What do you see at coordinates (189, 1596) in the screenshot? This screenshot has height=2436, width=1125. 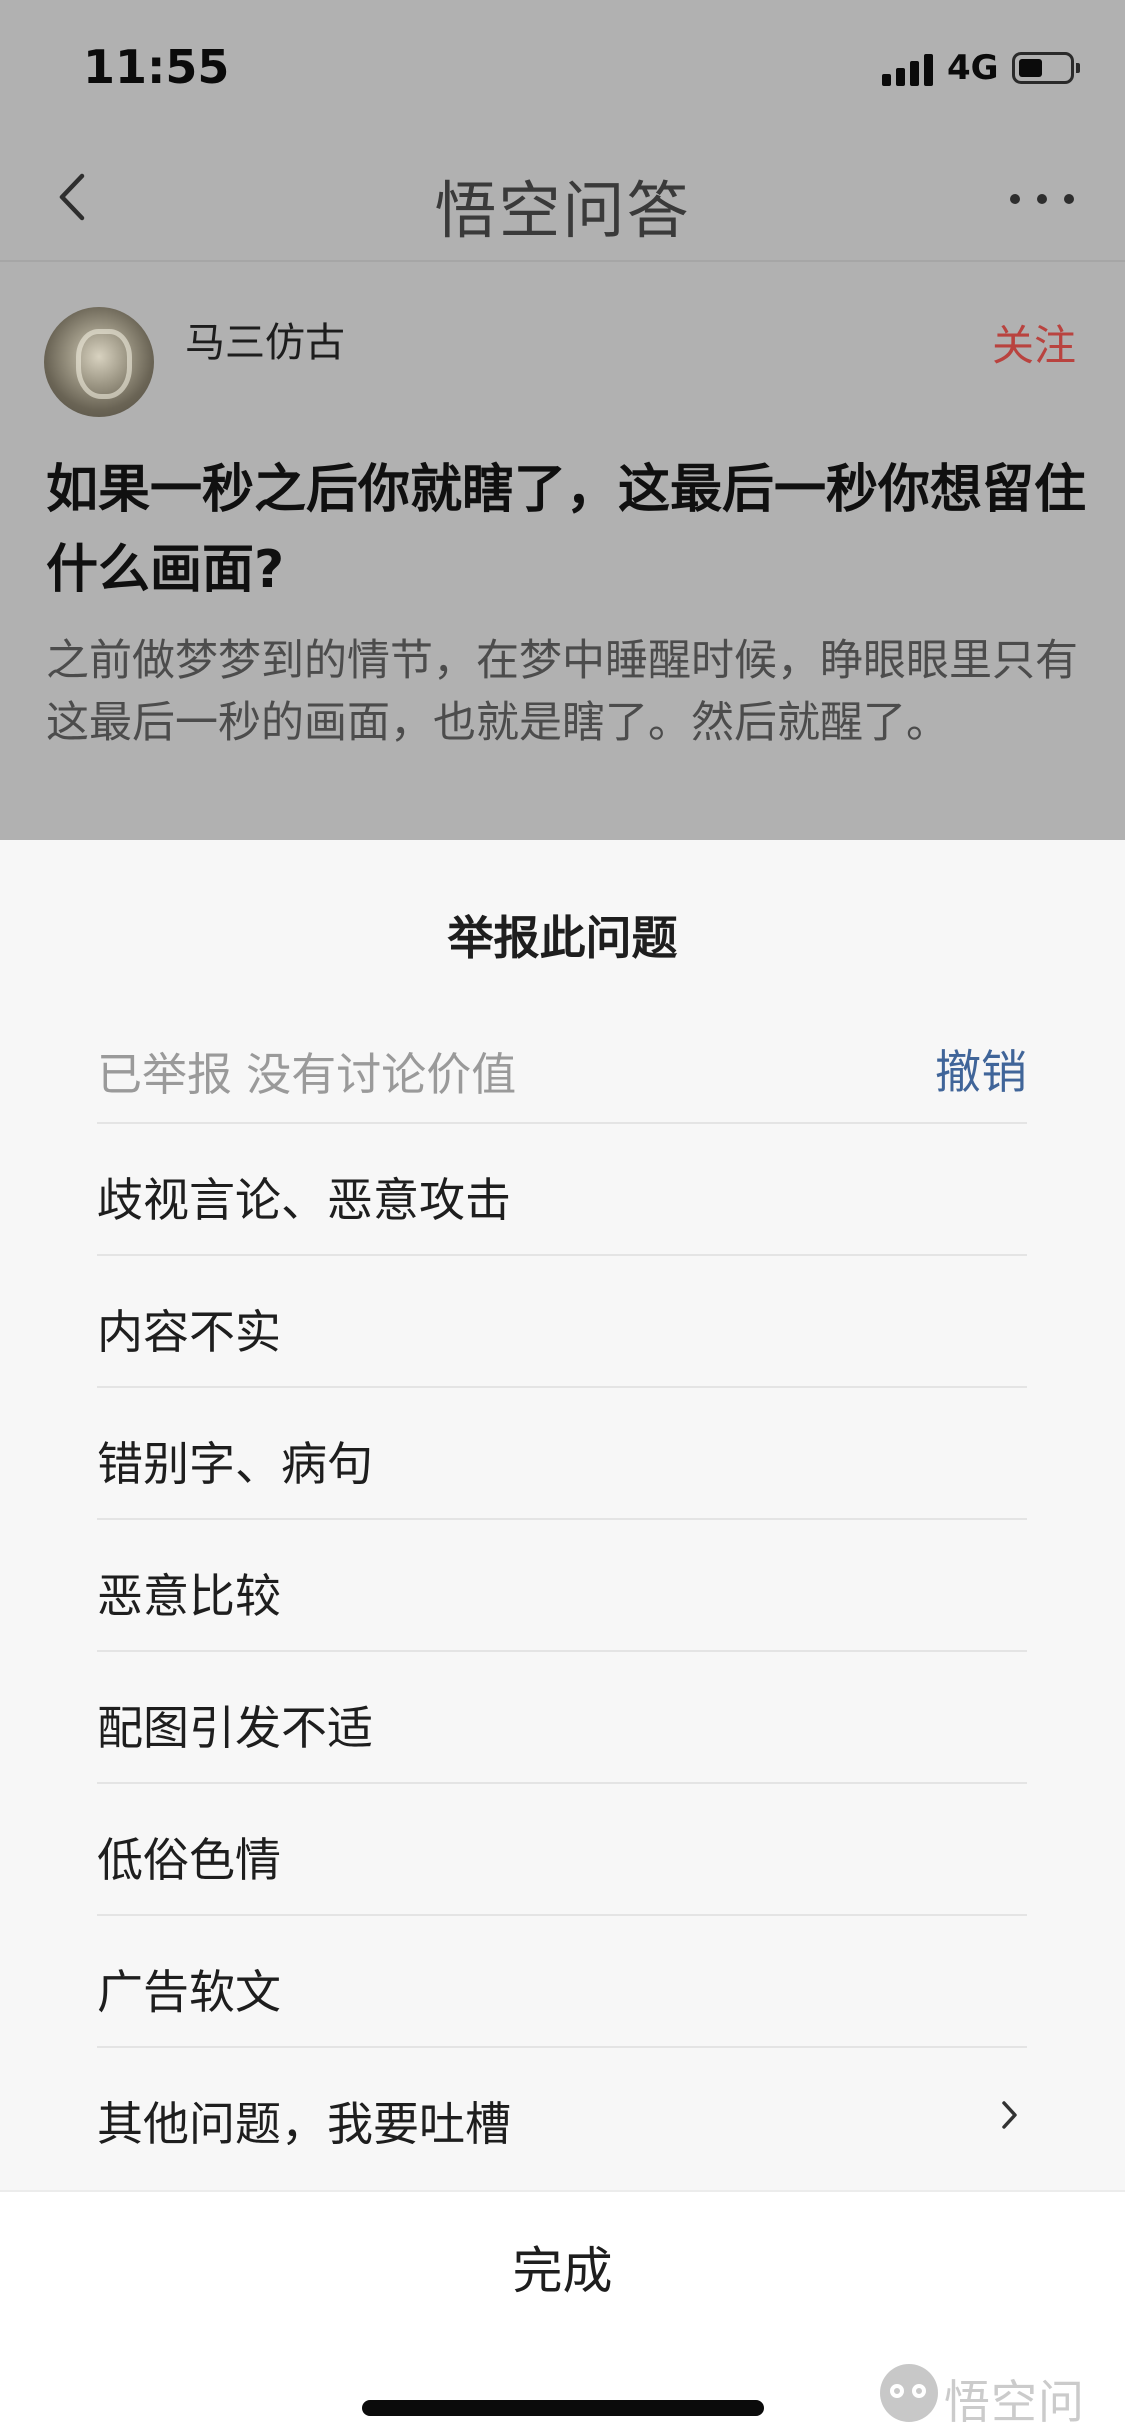 I see `reason-label: 恶意比较` at bounding box center [189, 1596].